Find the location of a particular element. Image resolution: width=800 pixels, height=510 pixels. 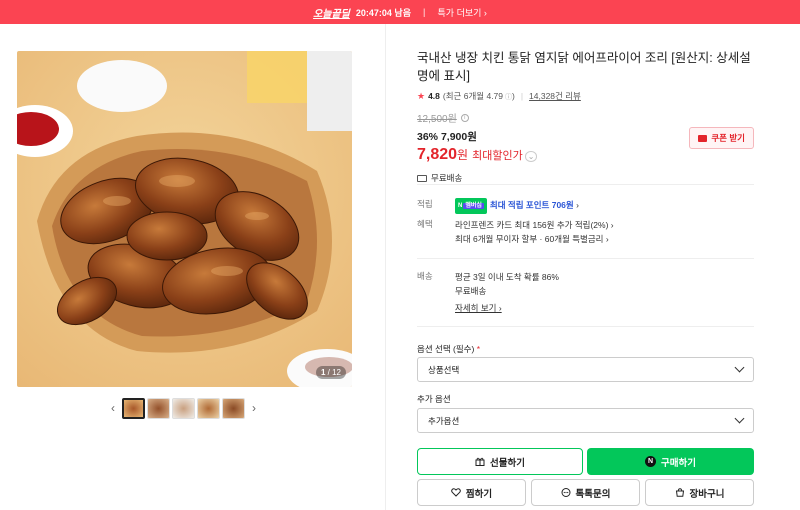

npay-badge: N 멤버십 is located at coordinates (471, 206).